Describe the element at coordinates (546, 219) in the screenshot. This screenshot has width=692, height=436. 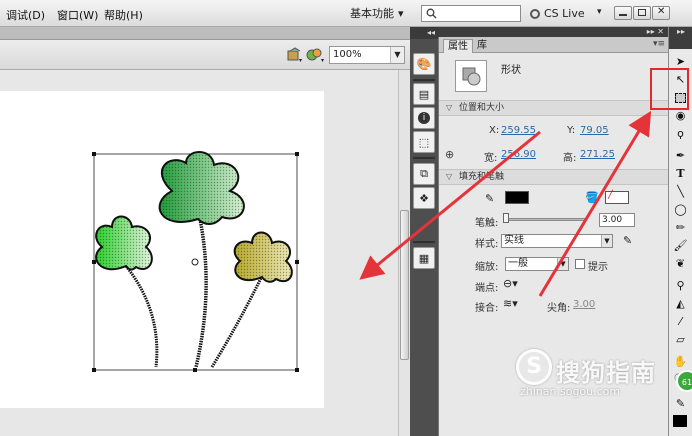
I see `stroke-slider` at that location.